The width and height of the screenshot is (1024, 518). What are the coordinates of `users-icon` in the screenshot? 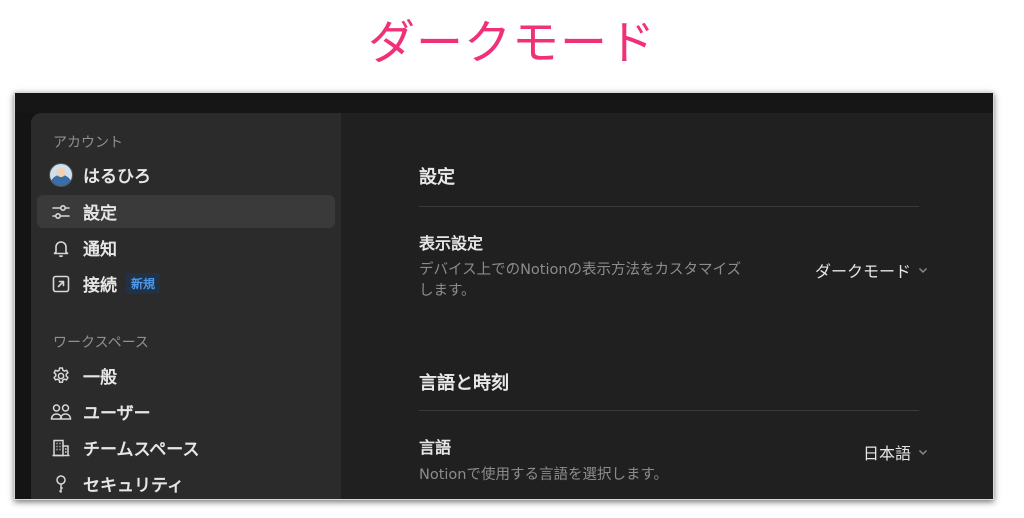 It's located at (61, 412).